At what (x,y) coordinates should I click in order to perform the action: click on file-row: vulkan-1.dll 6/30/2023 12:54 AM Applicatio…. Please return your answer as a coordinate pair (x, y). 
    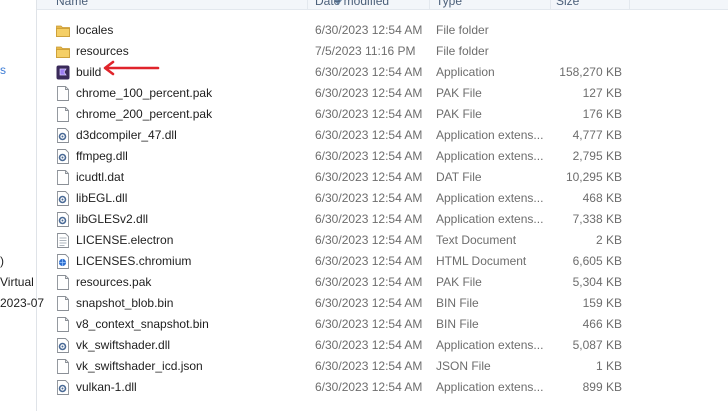
    Looking at the image, I should click on (382, 387).